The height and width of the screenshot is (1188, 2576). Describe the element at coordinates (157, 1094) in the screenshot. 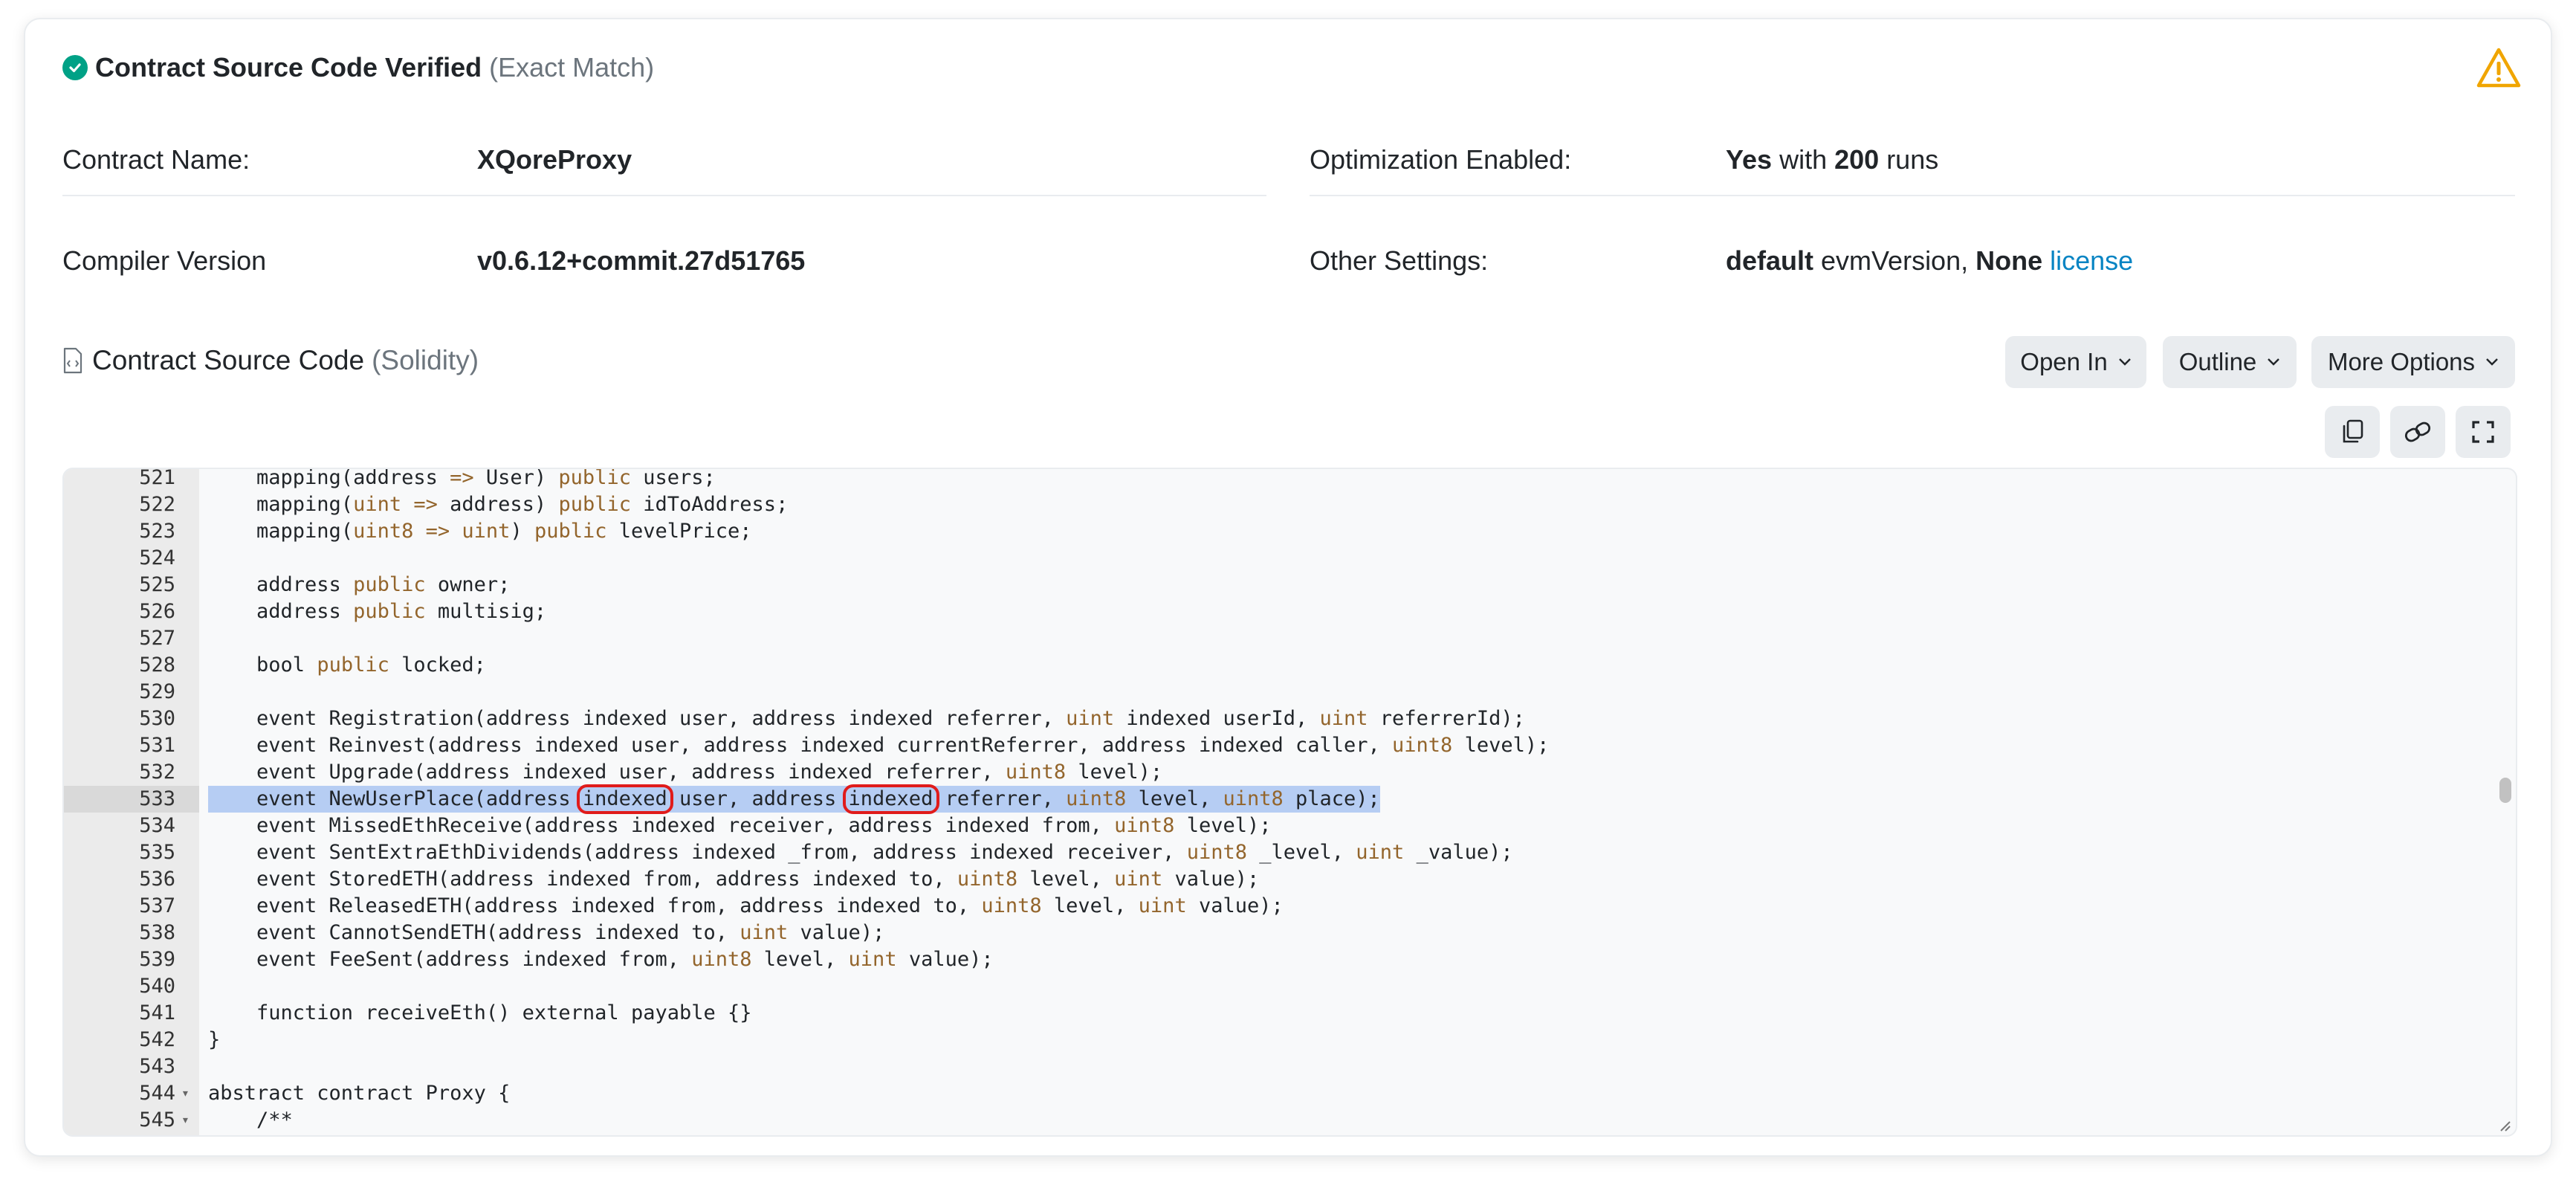

I see `line-number: 544` at that location.